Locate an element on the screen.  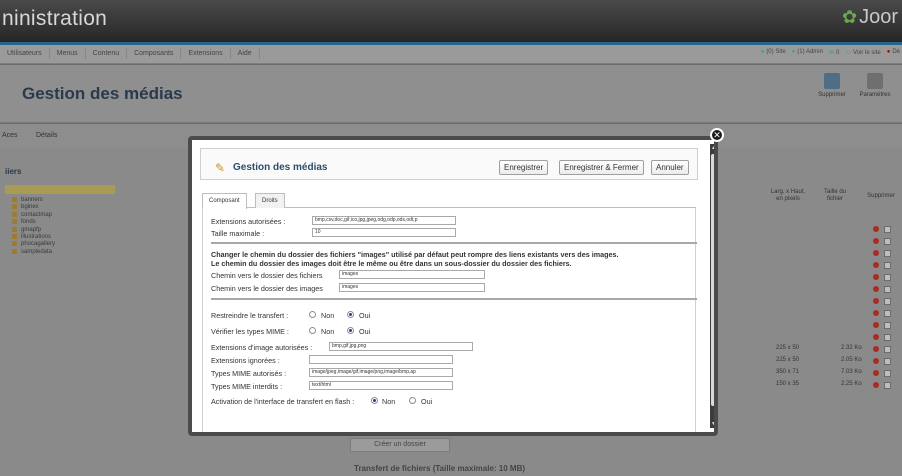
joomla-logo-icon: ✿ is located at coordinates (850, 17).